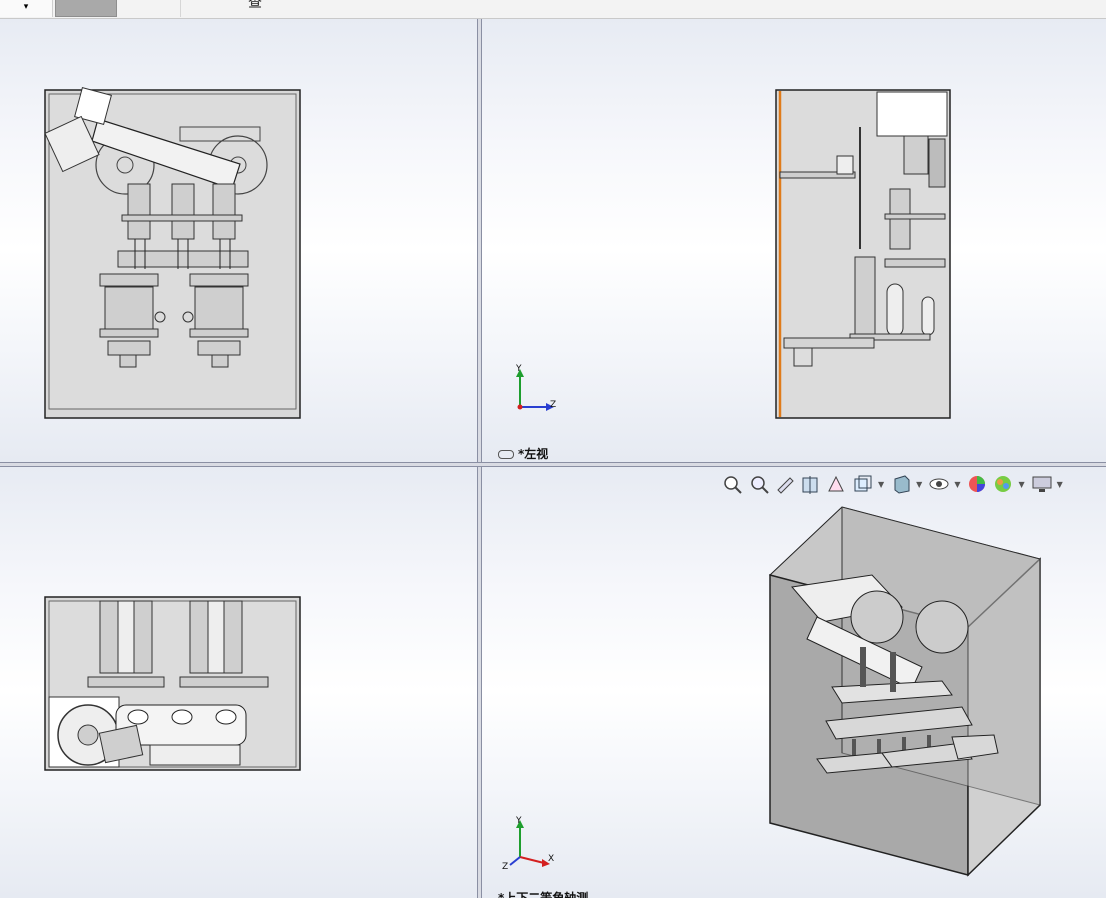  Describe the element at coordinates (180, 8) in the screenshot. I see `toolbar-divider` at that location.